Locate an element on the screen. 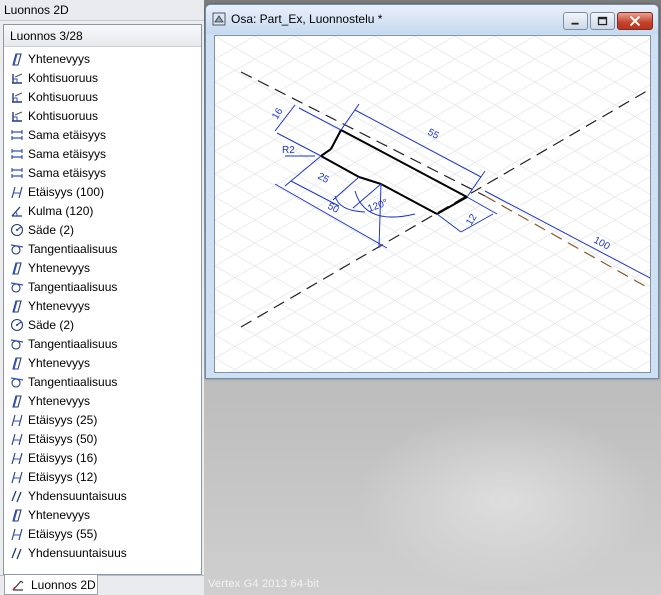 Image resolution: width=661 pixels, height=595 pixels. close-button is located at coordinates (635, 21).